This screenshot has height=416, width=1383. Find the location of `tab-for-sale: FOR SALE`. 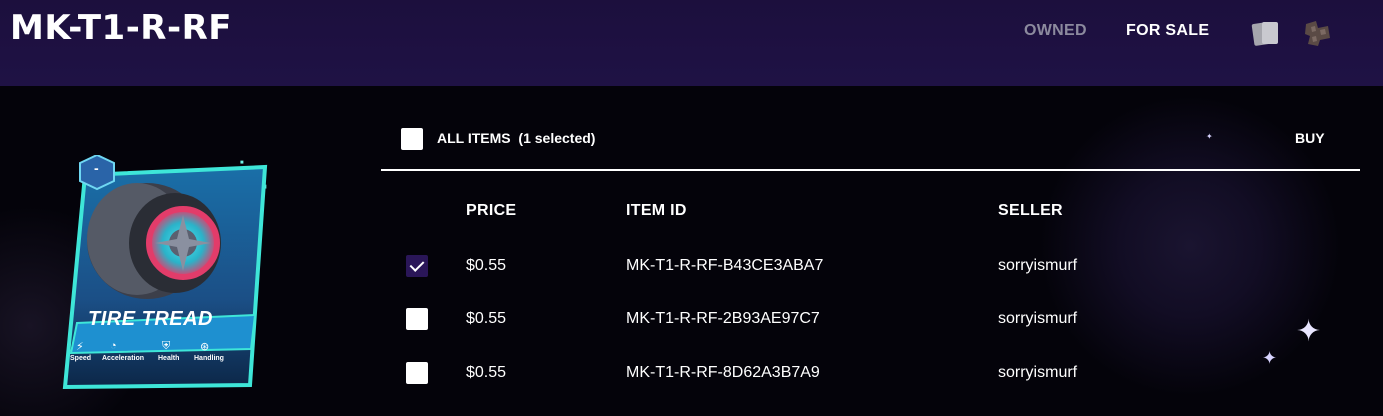

tab-for-sale: FOR SALE is located at coordinates (1167, 31).